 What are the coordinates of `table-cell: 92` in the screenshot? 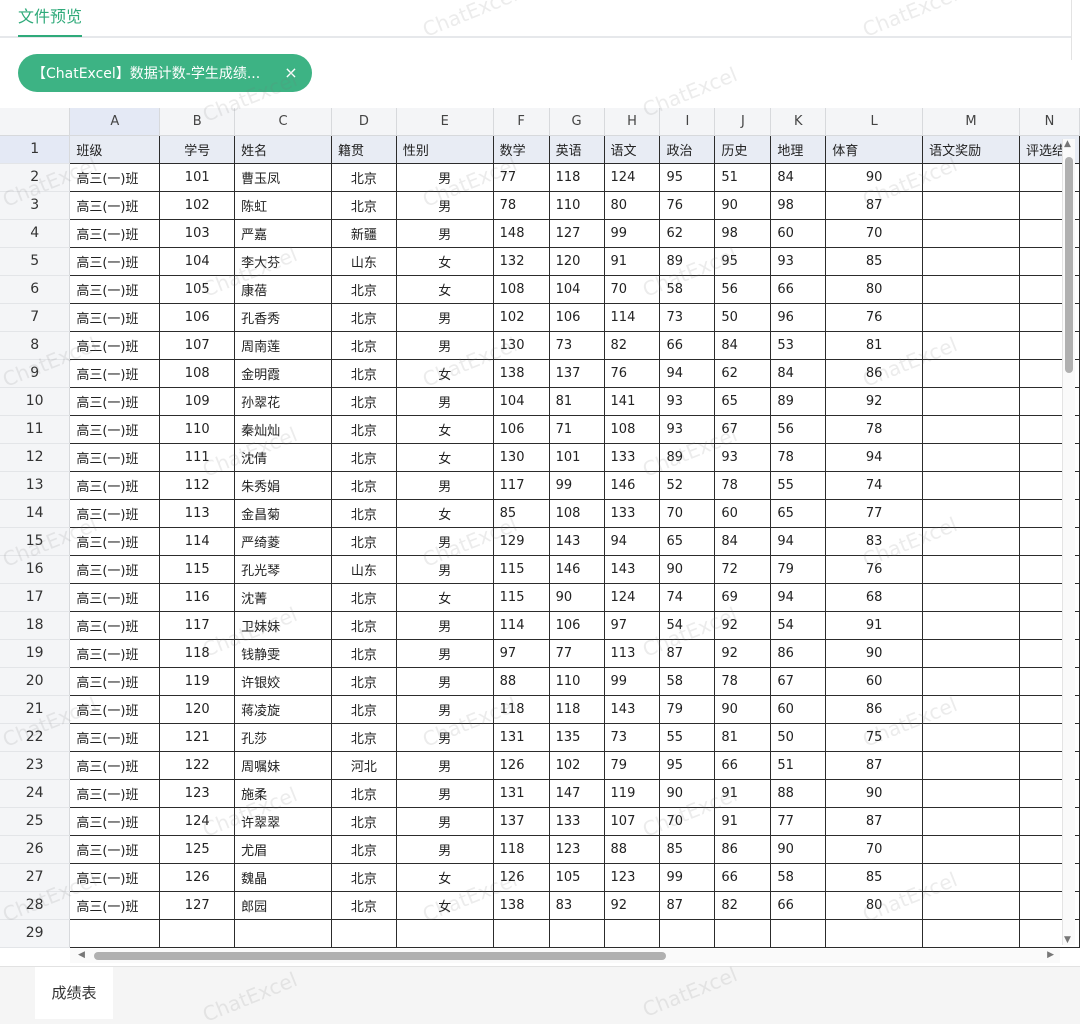 It's located at (632, 905).